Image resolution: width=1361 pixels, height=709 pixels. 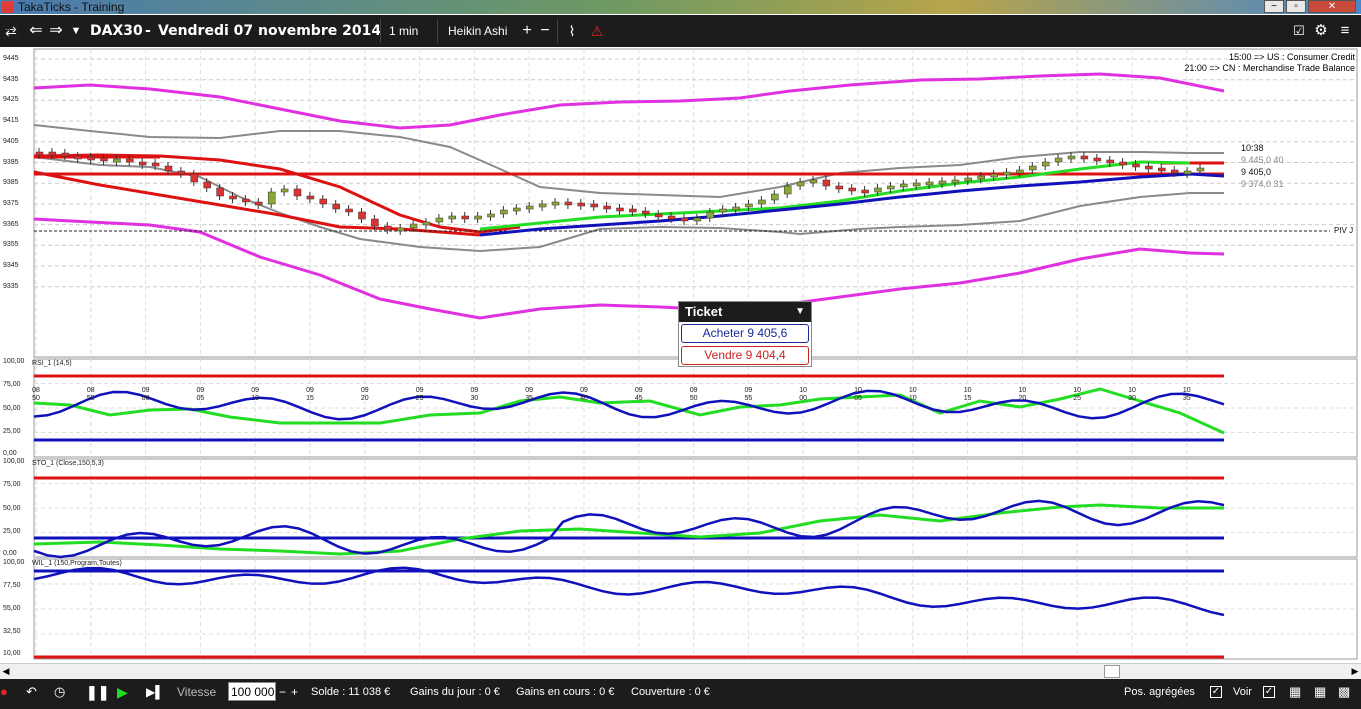 I want to click on window-titlebar: TakaTicks - Training − ▫ ✕, so click(x=680, y=7).